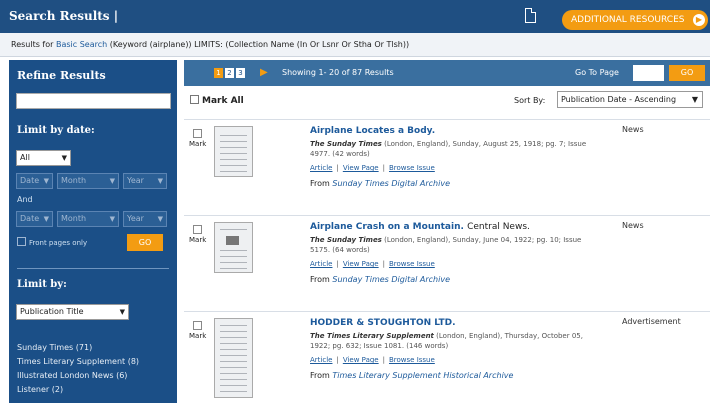 The width and height of the screenshot is (710, 403). I want to click on to-date-select: Date ▼, so click(34, 219).